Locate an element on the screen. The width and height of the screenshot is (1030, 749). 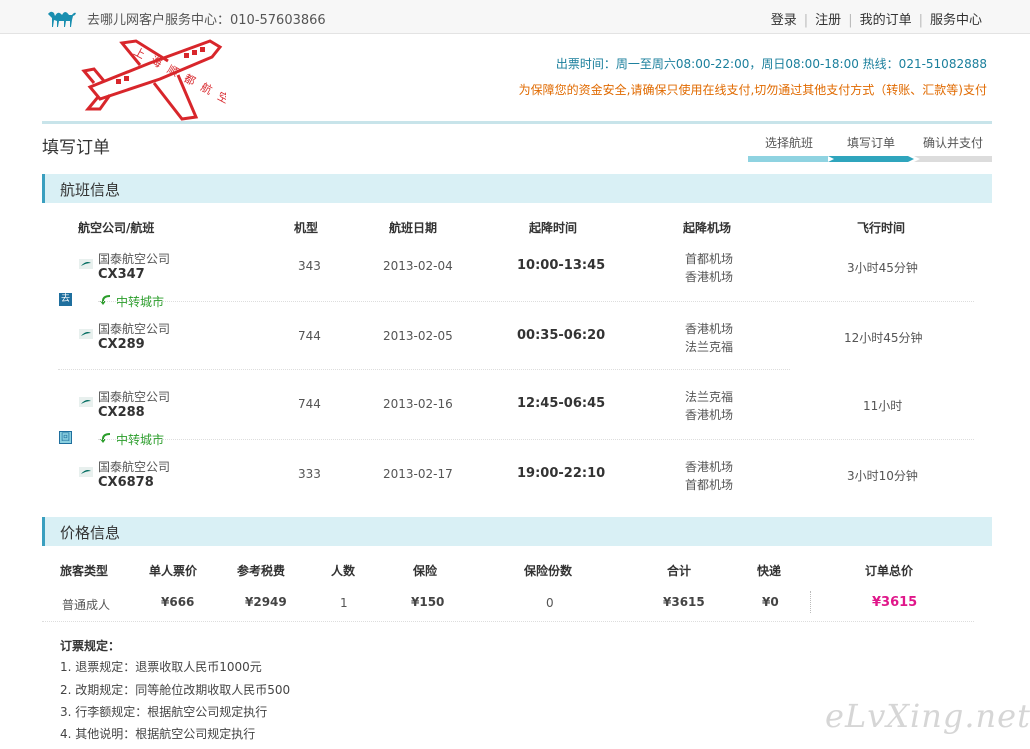
passenger-count: 1 is located at coordinates (344, 603).